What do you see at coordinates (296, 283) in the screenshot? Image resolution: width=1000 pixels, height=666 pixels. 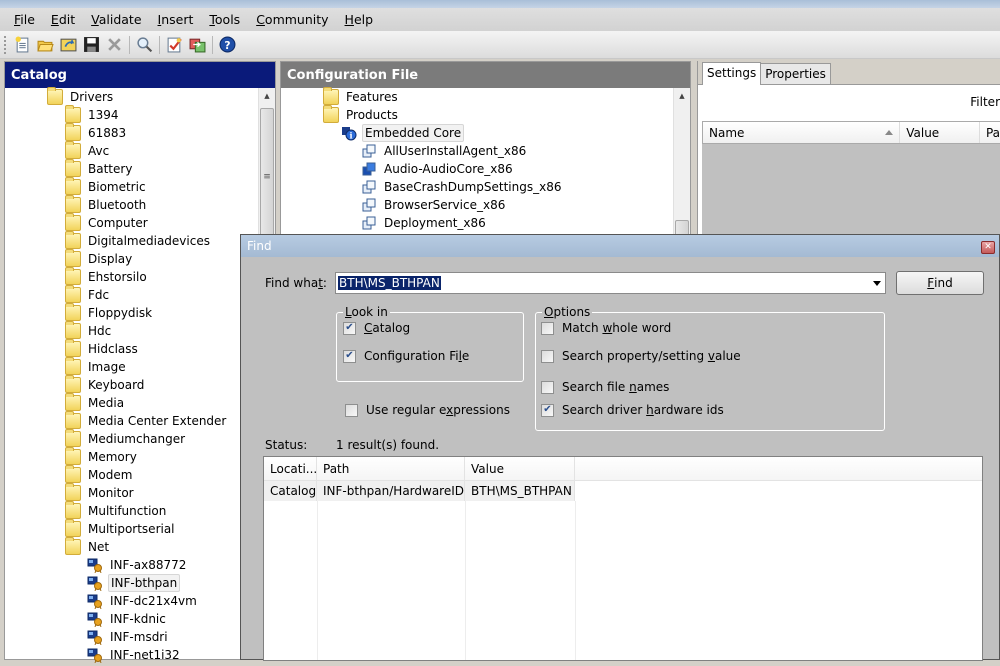 I see `find-what-label: Find what:` at bounding box center [296, 283].